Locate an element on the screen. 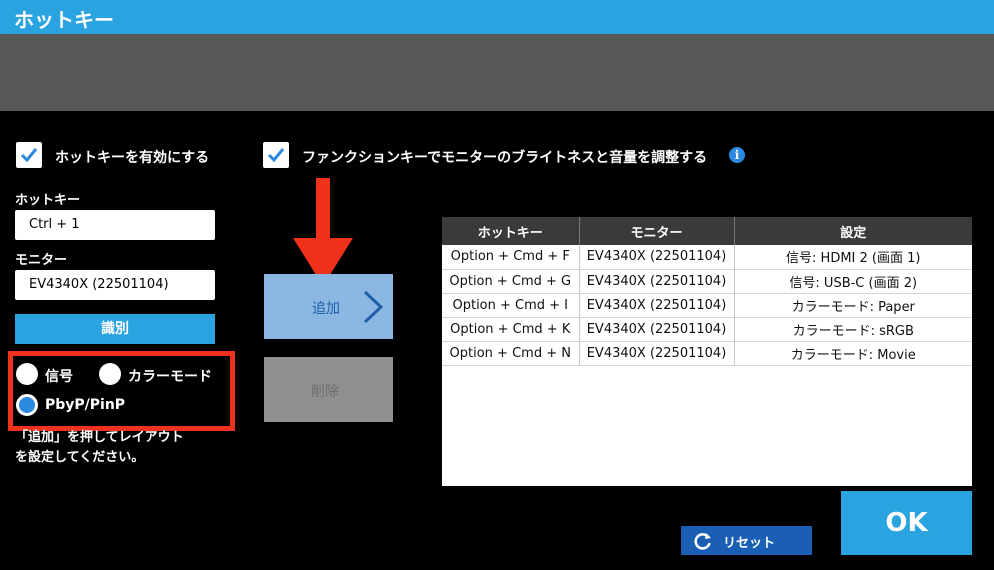 The height and width of the screenshot is (570, 994). delete-button-label: 削除 is located at coordinates (325, 392).